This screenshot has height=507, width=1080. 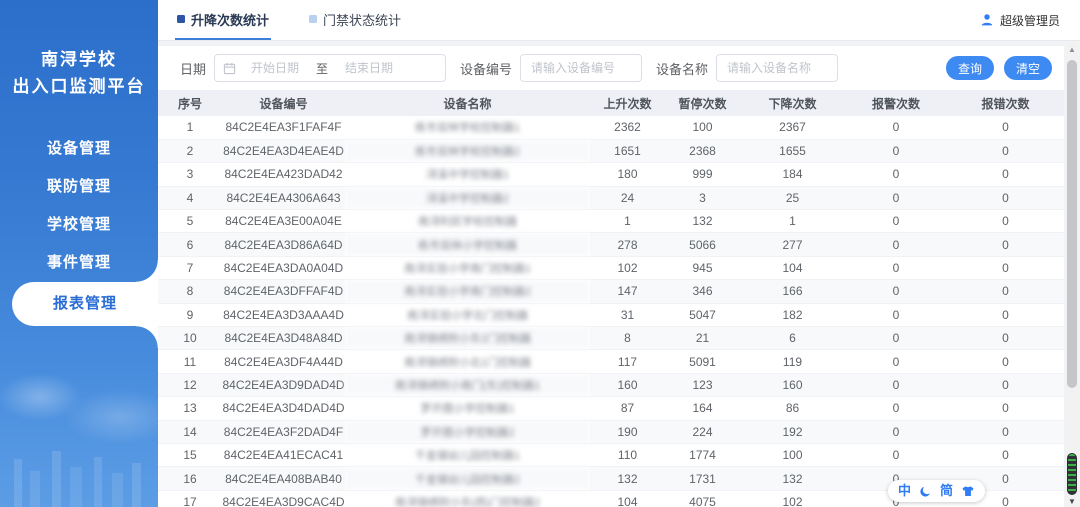 I want to click on device-name: 南浔锦绣附小东(西)门控制器2, so click(x=467, y=498).